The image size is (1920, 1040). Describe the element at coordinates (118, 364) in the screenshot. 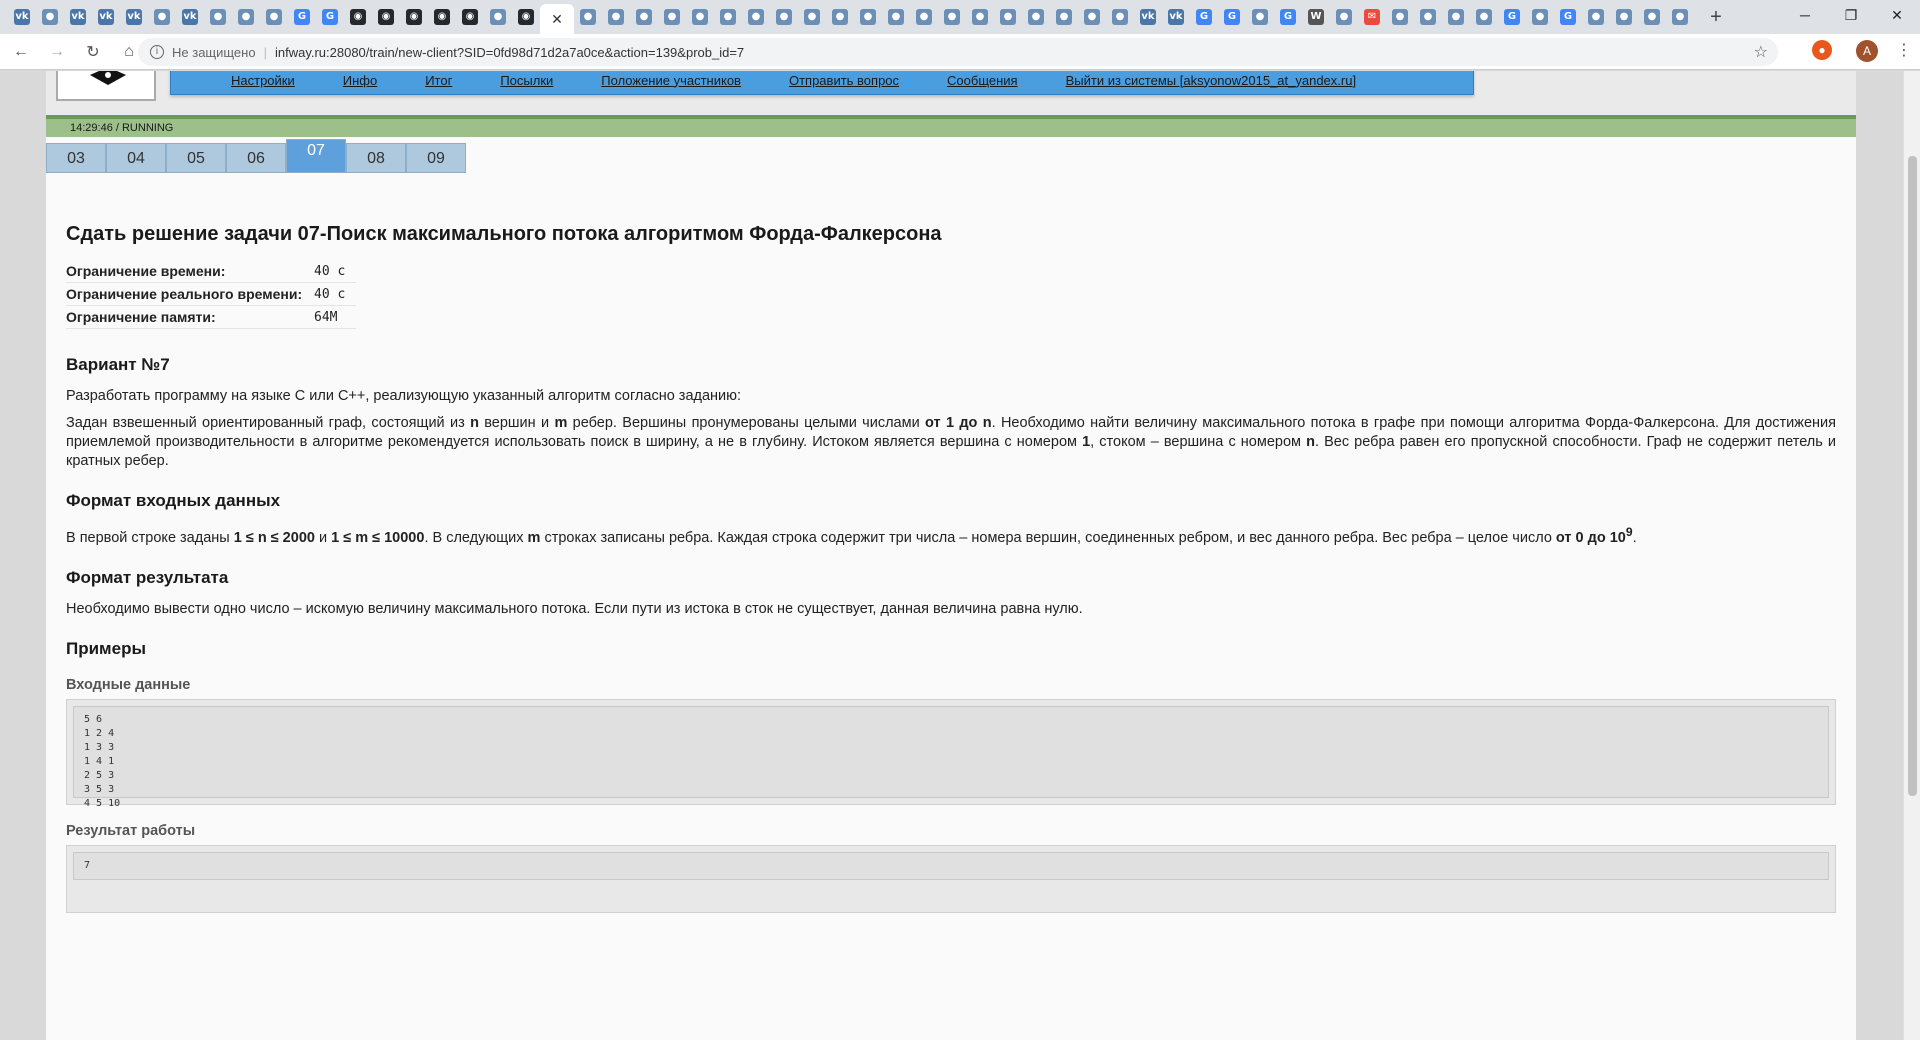

I see `variant-title: Вариант №7` at that location.